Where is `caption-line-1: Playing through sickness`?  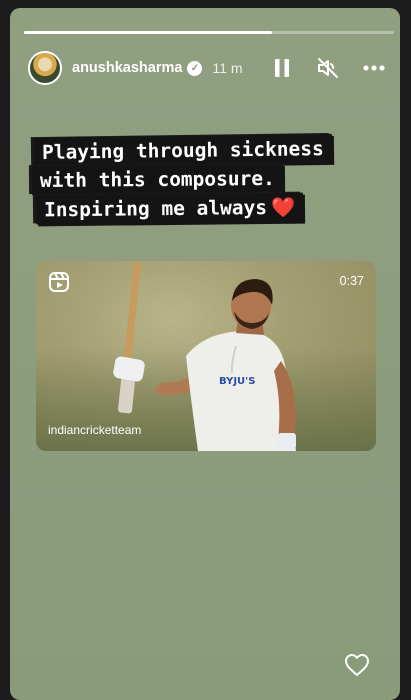
caption-line-1: Playing through sickness is located at coordinates (182, 150).